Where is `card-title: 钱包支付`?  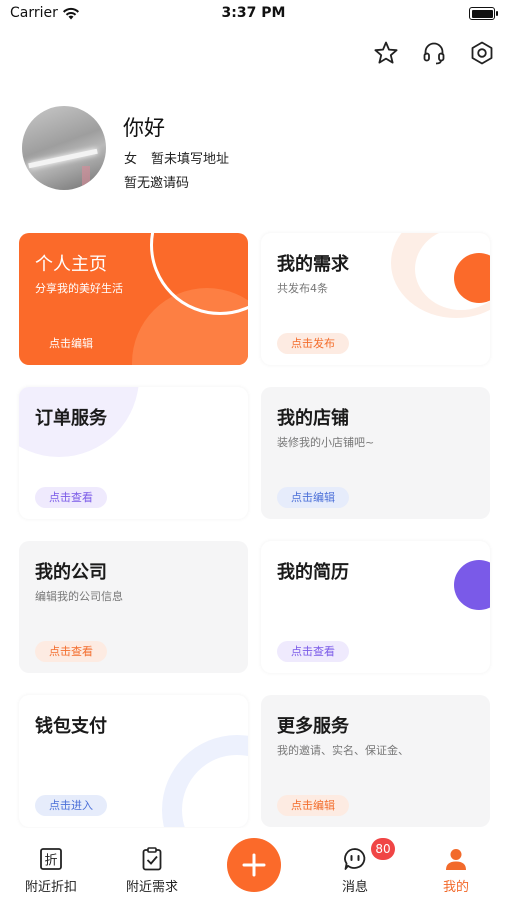 card-title: 钱包支付 is located at coordinates (71, 726).